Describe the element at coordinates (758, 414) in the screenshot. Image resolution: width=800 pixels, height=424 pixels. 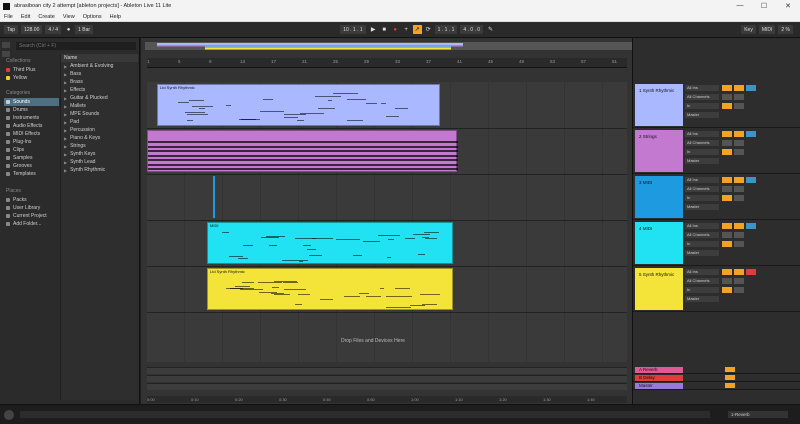
I see `selected-track-indicator: 1-Reverb` at that location.